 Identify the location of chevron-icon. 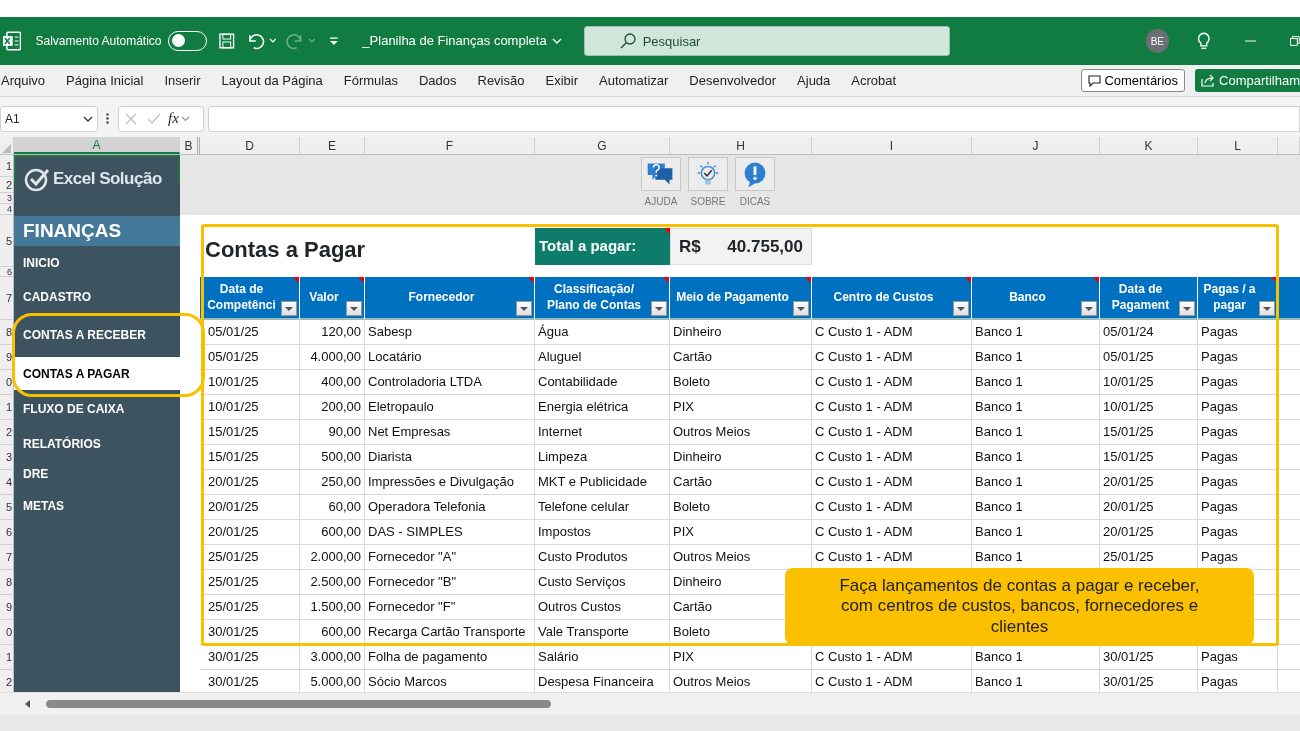
(88, 118).